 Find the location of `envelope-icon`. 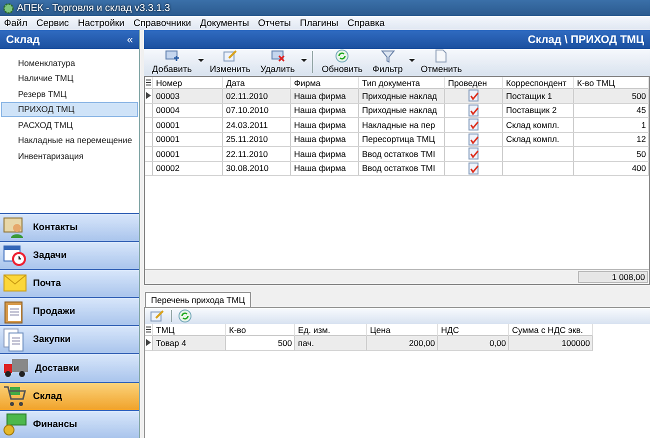

envelope-icon is located at coordinates (15, 283).